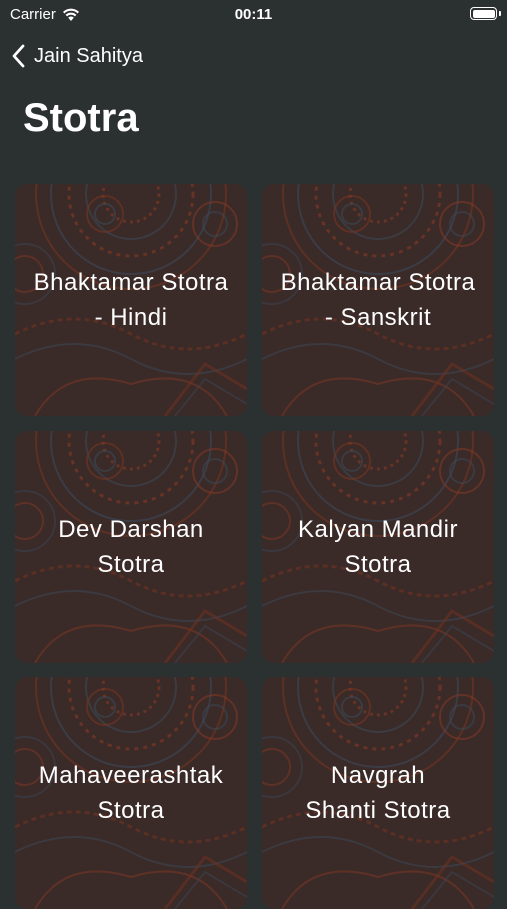 The width and height of the screenshot is (507, 909). Describe the element at coordinates (131, 529) in the screenshot. I see `card-label-line: Dev Darshan` at that location.